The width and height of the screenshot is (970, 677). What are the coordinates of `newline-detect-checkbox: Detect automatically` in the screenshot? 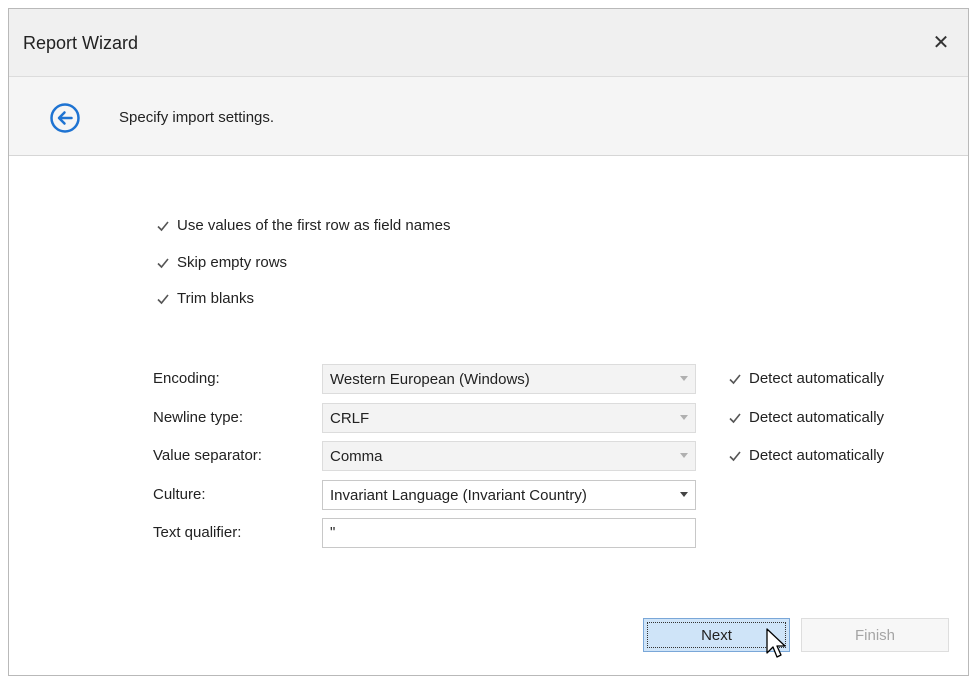 It's located at (805, 417).